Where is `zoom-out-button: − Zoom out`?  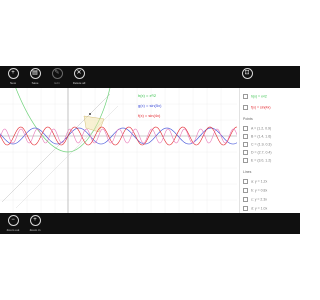
zoom-out-button: − Zoom out is located at coordinates (13, 223).